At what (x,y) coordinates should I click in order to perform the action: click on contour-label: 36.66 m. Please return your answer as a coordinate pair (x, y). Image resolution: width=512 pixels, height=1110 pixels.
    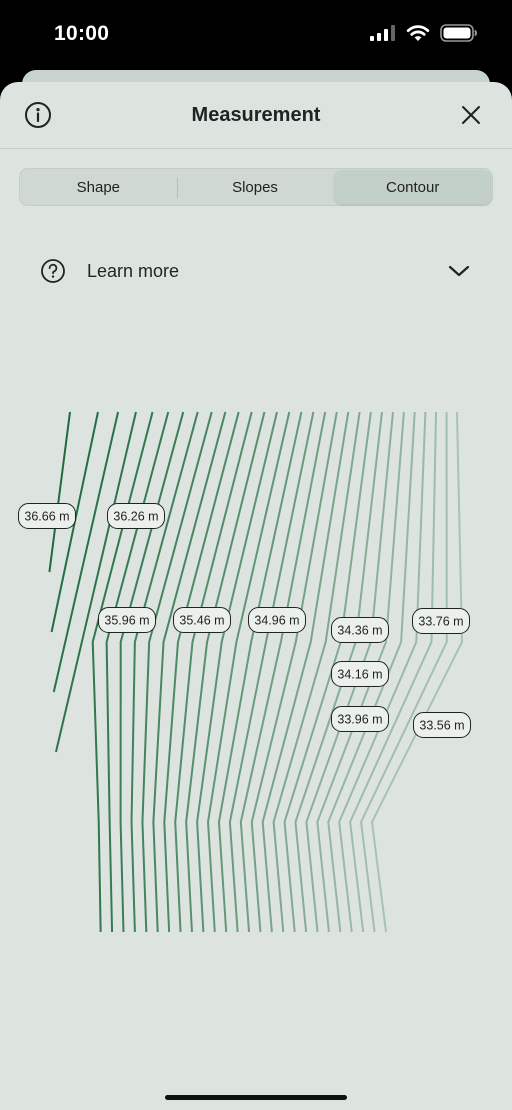
    Looking at the image, I should click on (47, 516).